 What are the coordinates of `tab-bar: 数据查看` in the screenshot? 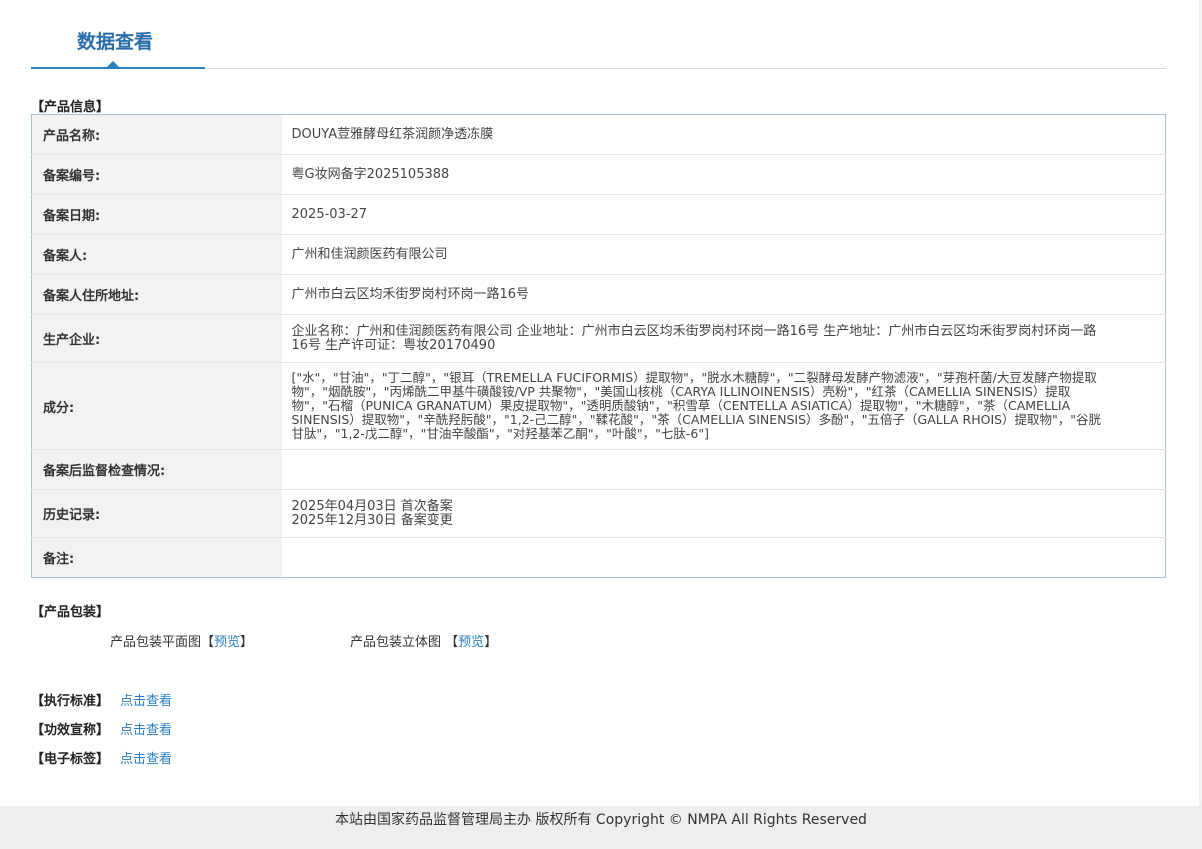 It's located at (598, 35).